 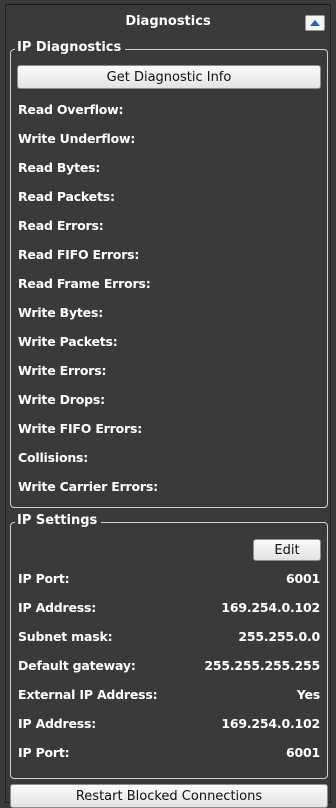 What do you see at coordinates (168, 21) in the screenshot?
I see `panel-title: Diagnostics` at bounding box center [168, 21].